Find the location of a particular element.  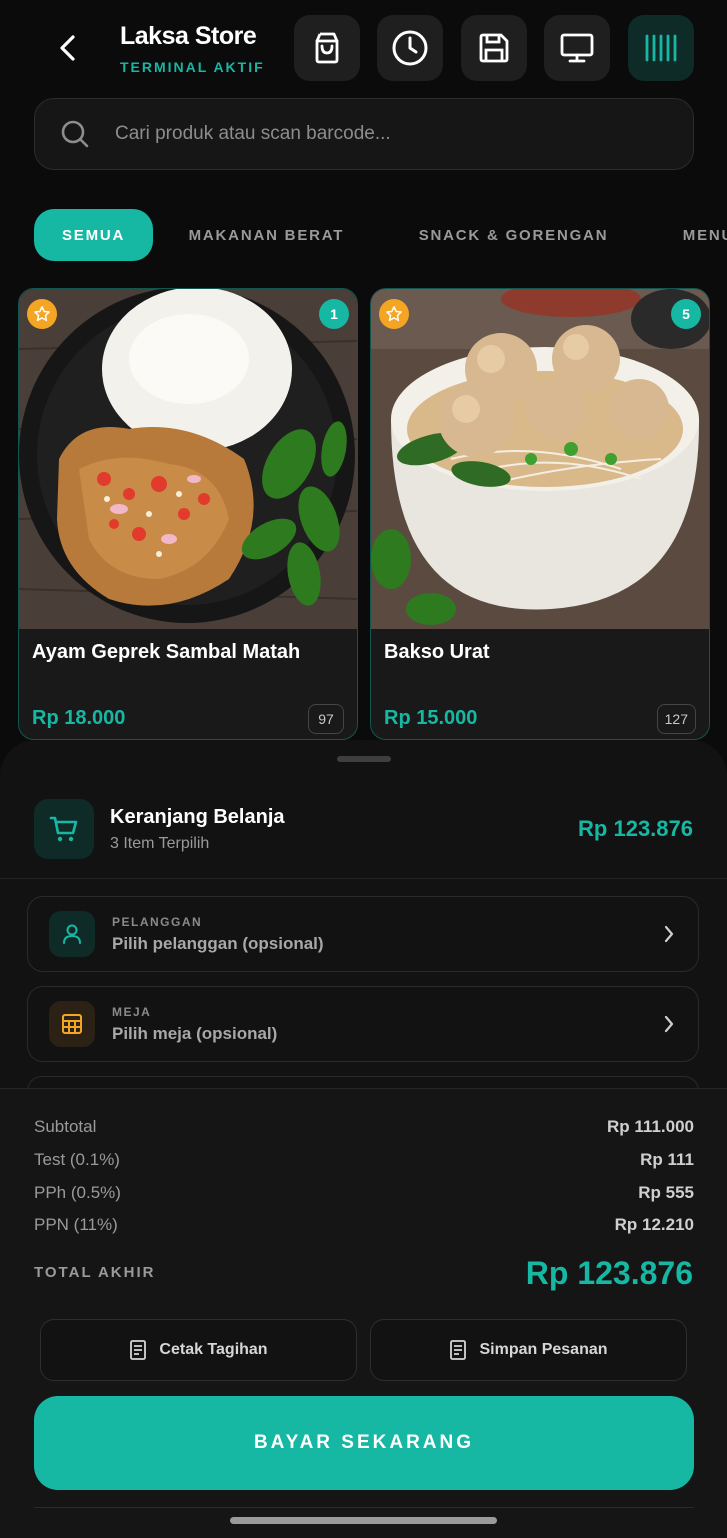

cart-quantity-badge: 1 is located at coordinates (334, 314).